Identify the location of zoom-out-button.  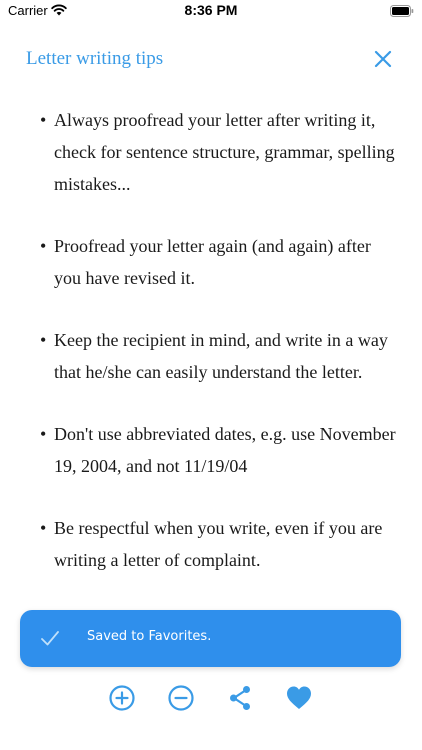
(181, 698).